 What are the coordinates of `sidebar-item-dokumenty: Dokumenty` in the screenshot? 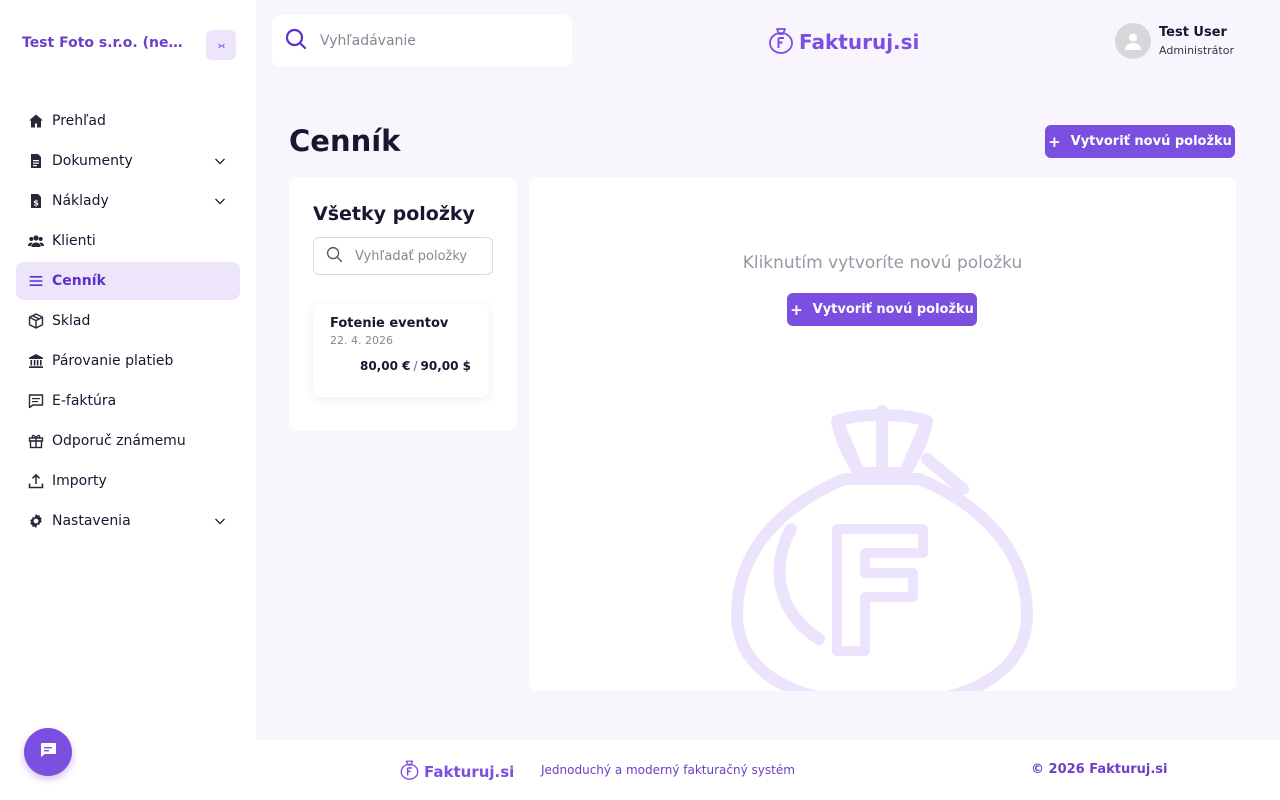 It's located at (128, 161).